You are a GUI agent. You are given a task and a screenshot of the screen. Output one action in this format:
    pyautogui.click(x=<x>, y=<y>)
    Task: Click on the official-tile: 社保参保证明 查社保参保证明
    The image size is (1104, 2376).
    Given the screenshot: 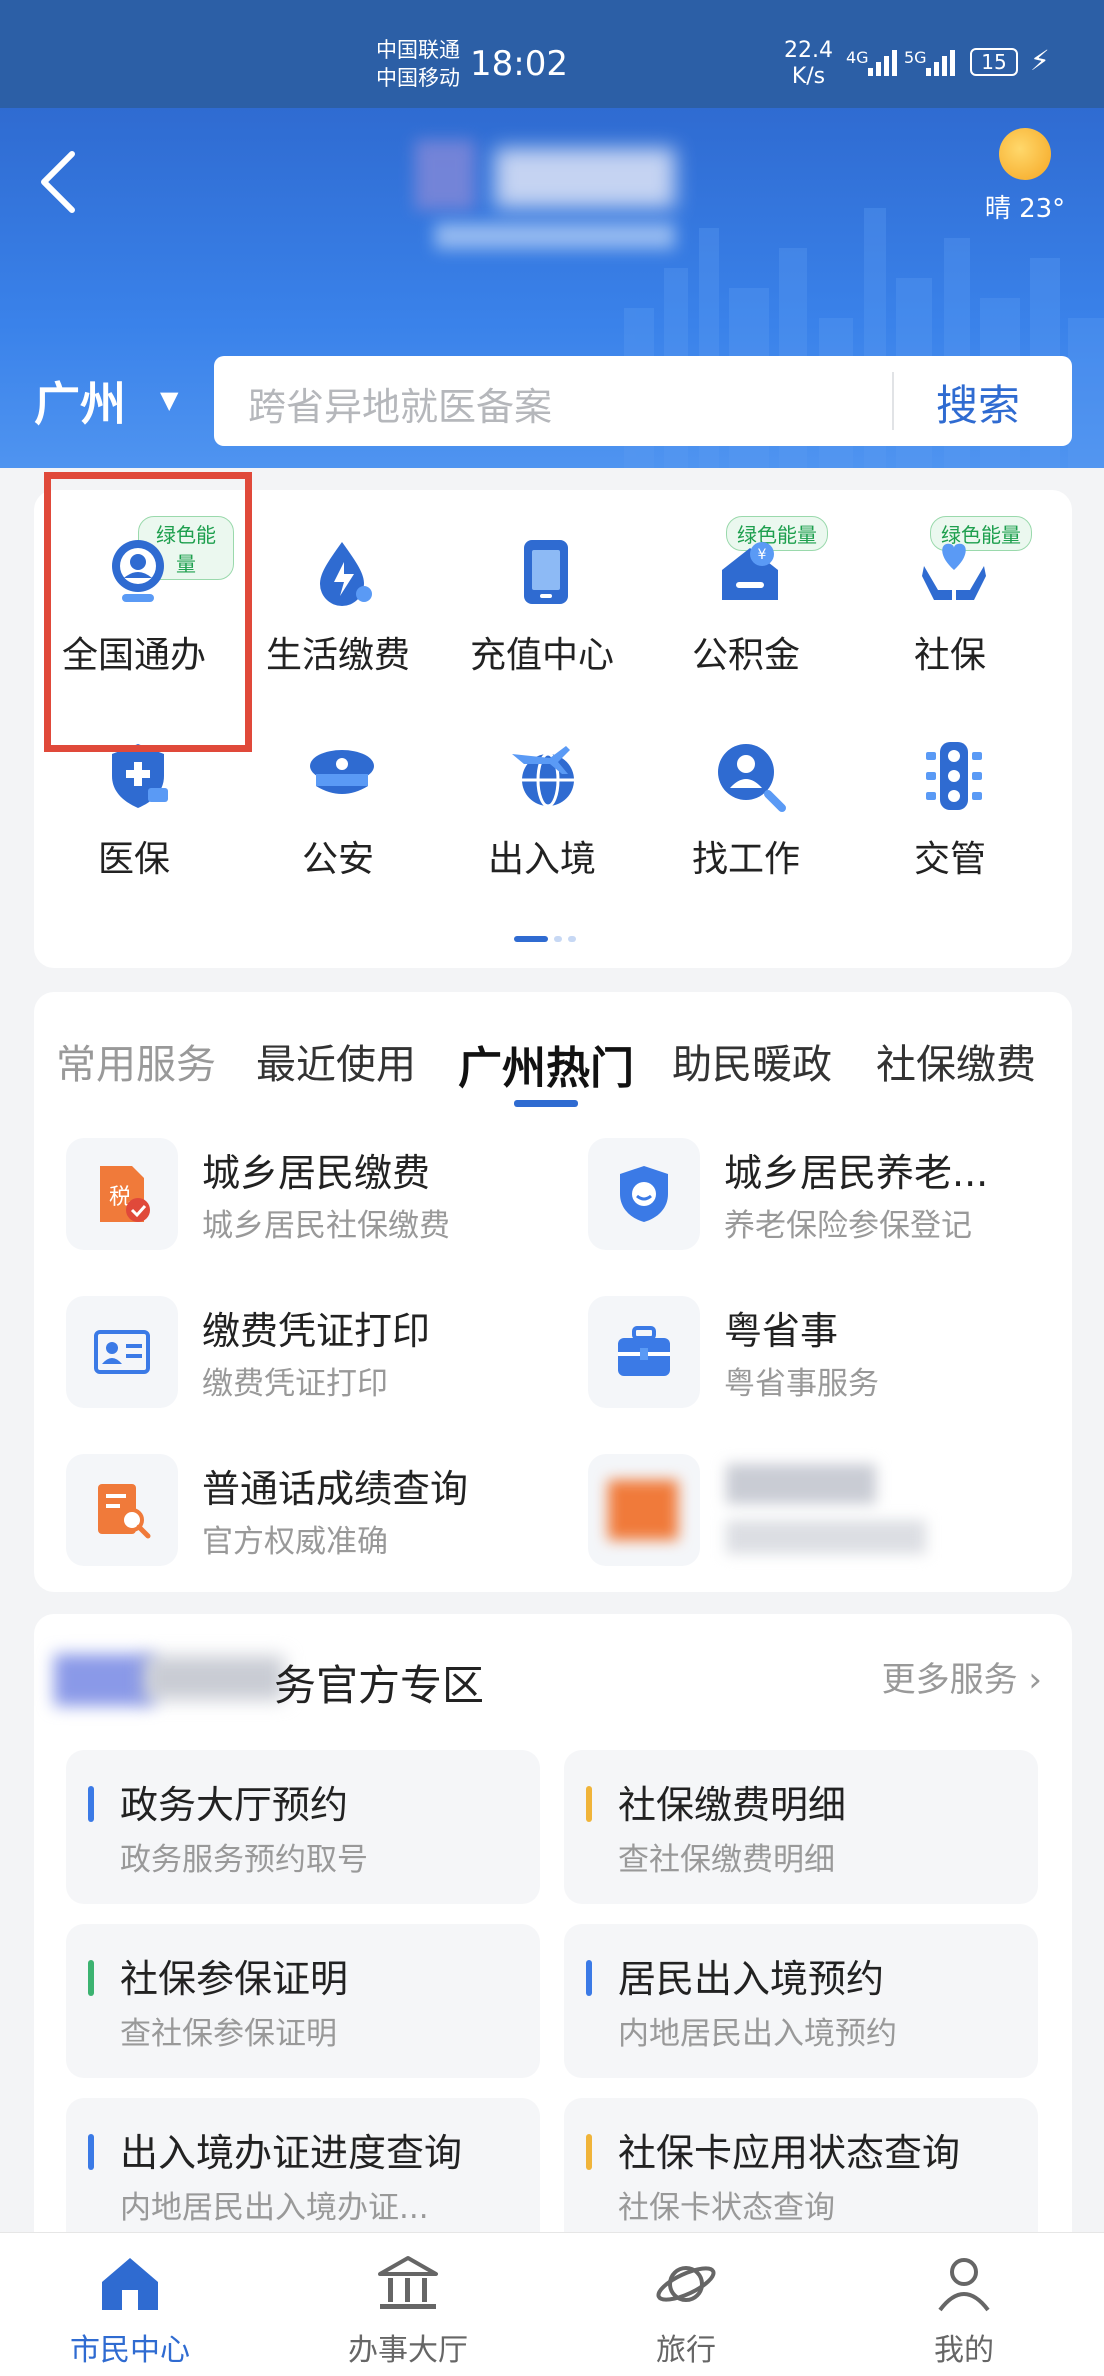 What is the action you would take?
    pyautogui.click(x=303, y=2001)
    